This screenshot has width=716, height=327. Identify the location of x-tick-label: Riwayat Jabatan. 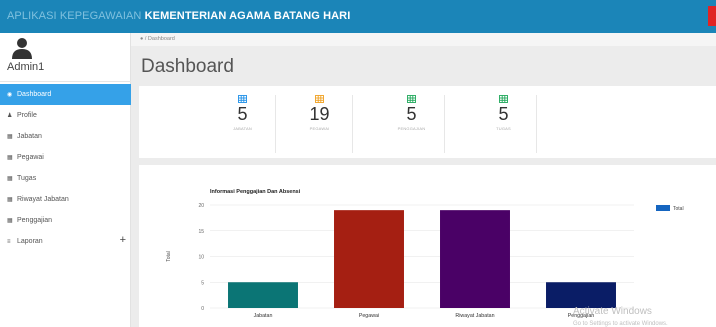
(474, 316).